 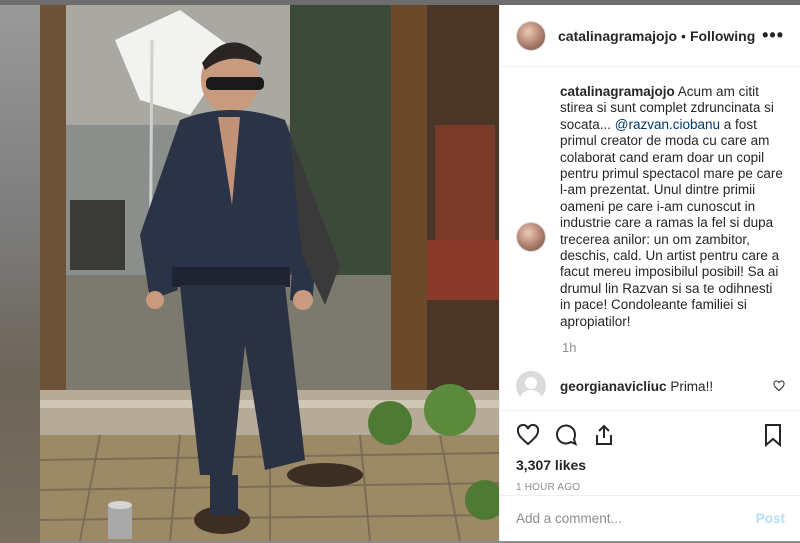 I want to click on post-timestamp: 1 HOUR AGO, so click(x=650, y=487).